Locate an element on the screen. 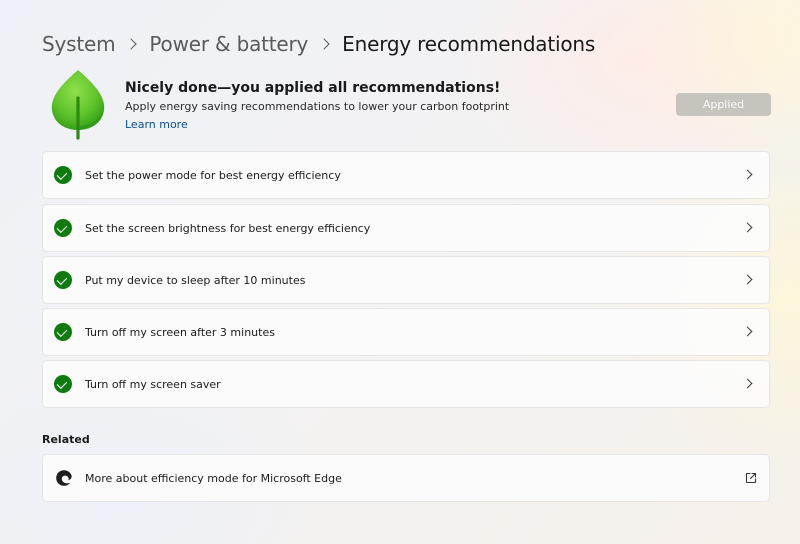 This screenshot has height=544, width=800. recommendation-label: Turn off my screen saver is located at coordinates (153, 384).